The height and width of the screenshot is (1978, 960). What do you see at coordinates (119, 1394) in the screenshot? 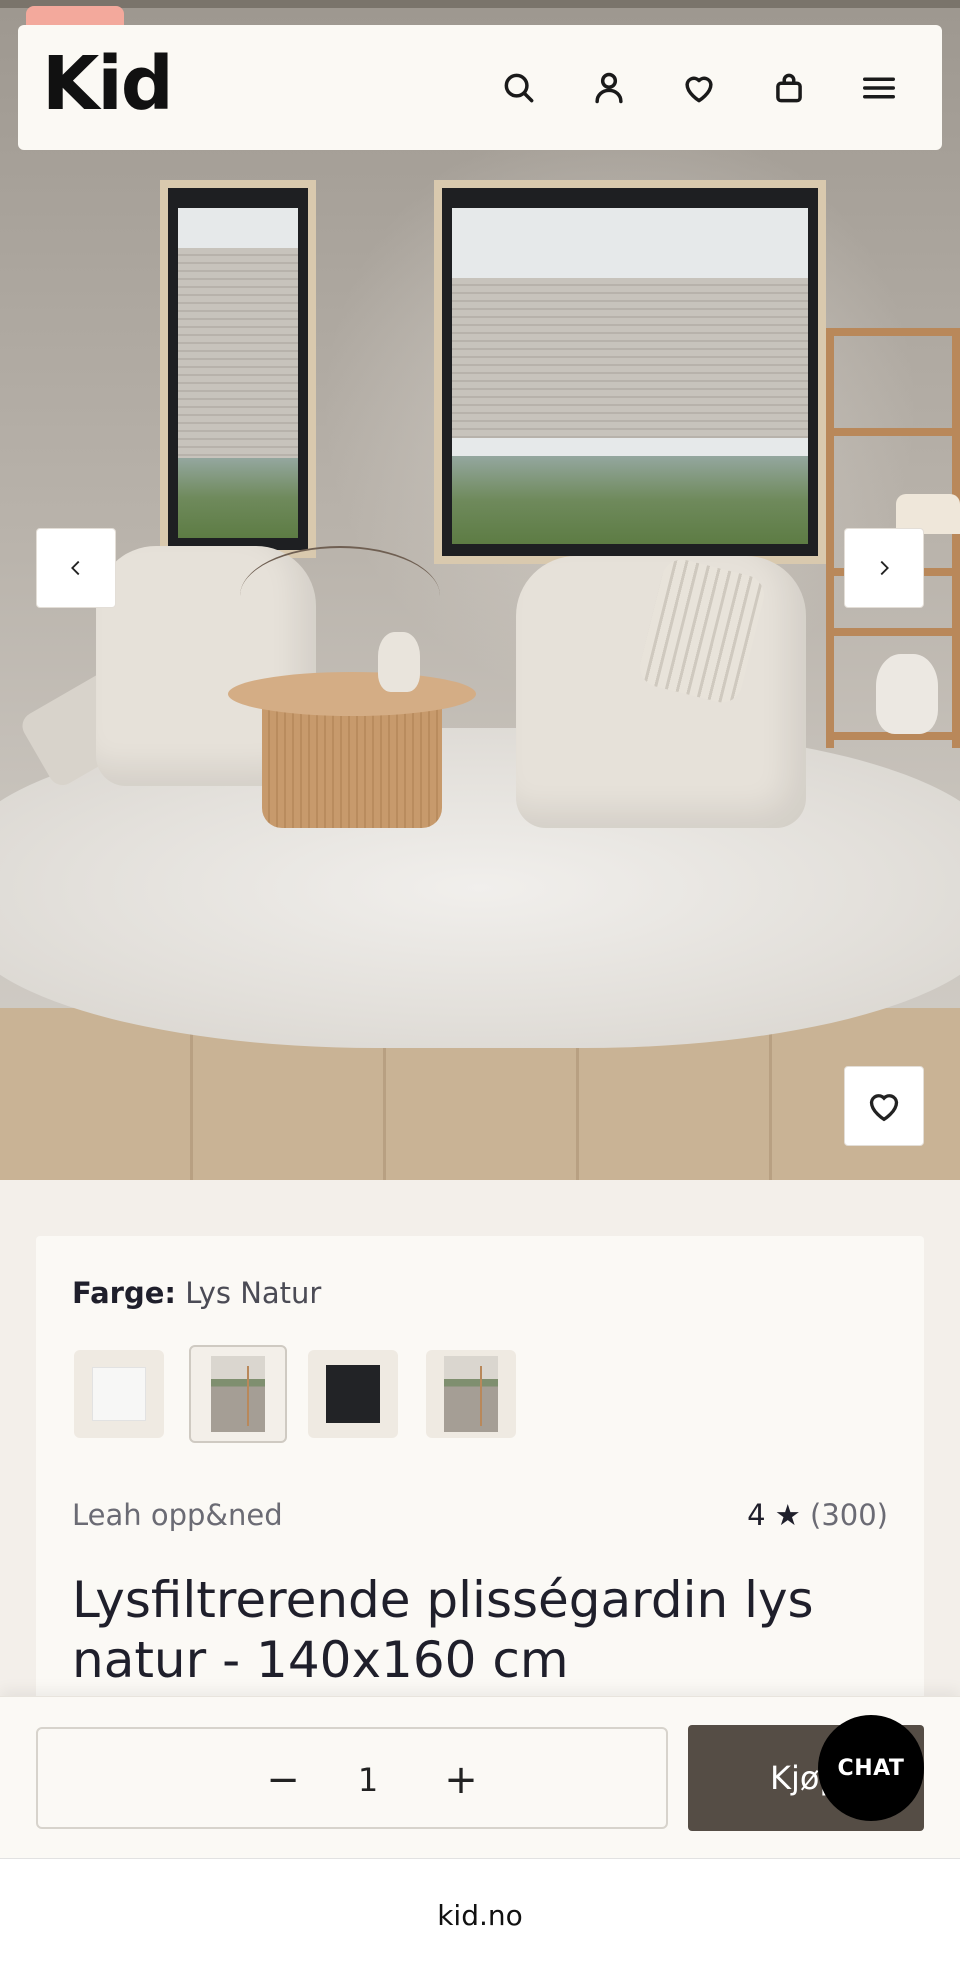
I see `swatch-white` at bounding box center [119, 1394].